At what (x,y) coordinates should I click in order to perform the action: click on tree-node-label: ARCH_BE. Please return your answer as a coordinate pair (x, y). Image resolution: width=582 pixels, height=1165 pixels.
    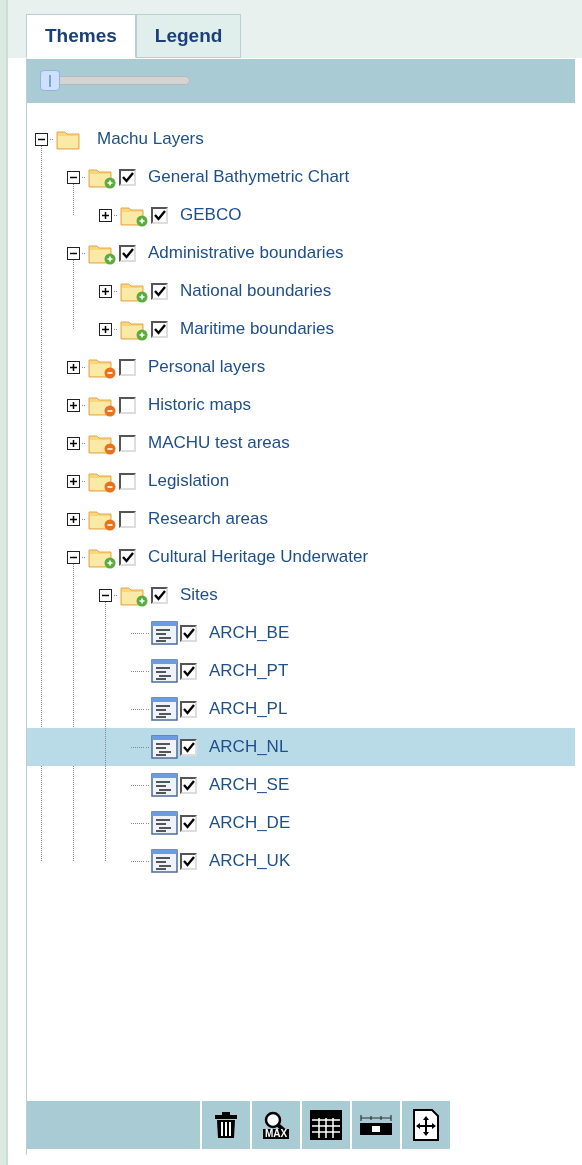
    Looking at the image, I should click on (249, 633).